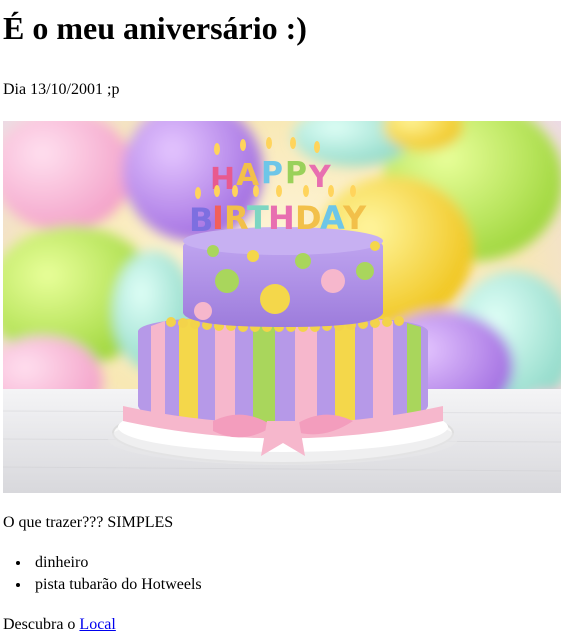 This screenshot has height=638, width=579. What do you see at coordinates (332, 218) in the screenshot?
I see `svg-text: A` at bounding box center [332, 218].